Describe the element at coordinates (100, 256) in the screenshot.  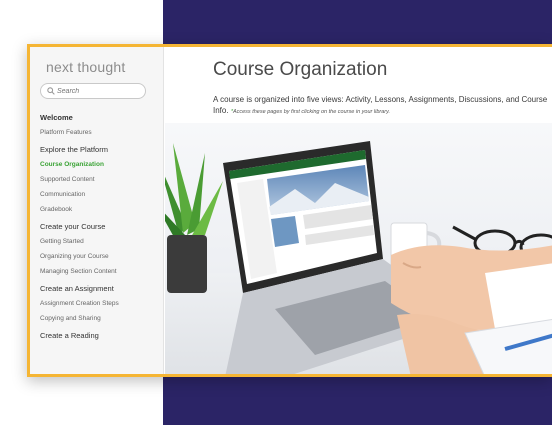
I see `sidebar-item-organizing-course: Organizing your Course` at that location.